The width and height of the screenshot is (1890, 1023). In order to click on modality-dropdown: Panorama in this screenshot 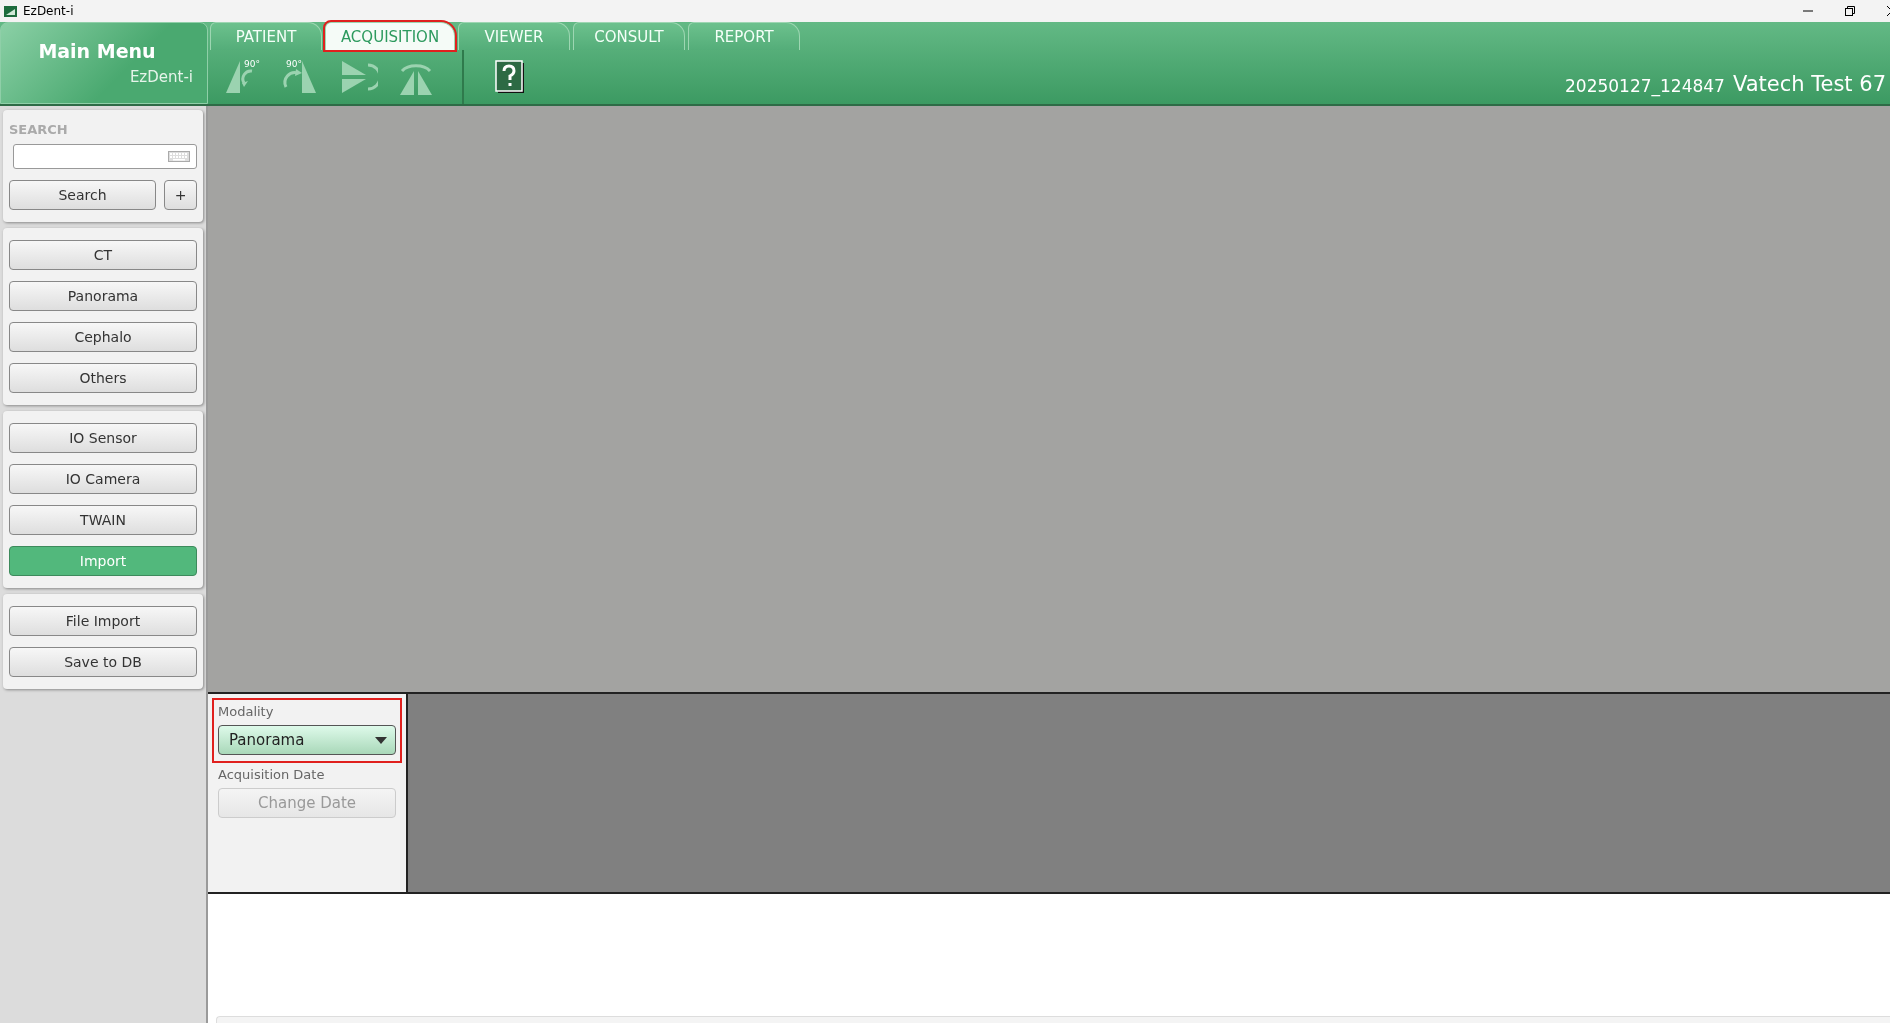, I will do `click(307, 740)`.